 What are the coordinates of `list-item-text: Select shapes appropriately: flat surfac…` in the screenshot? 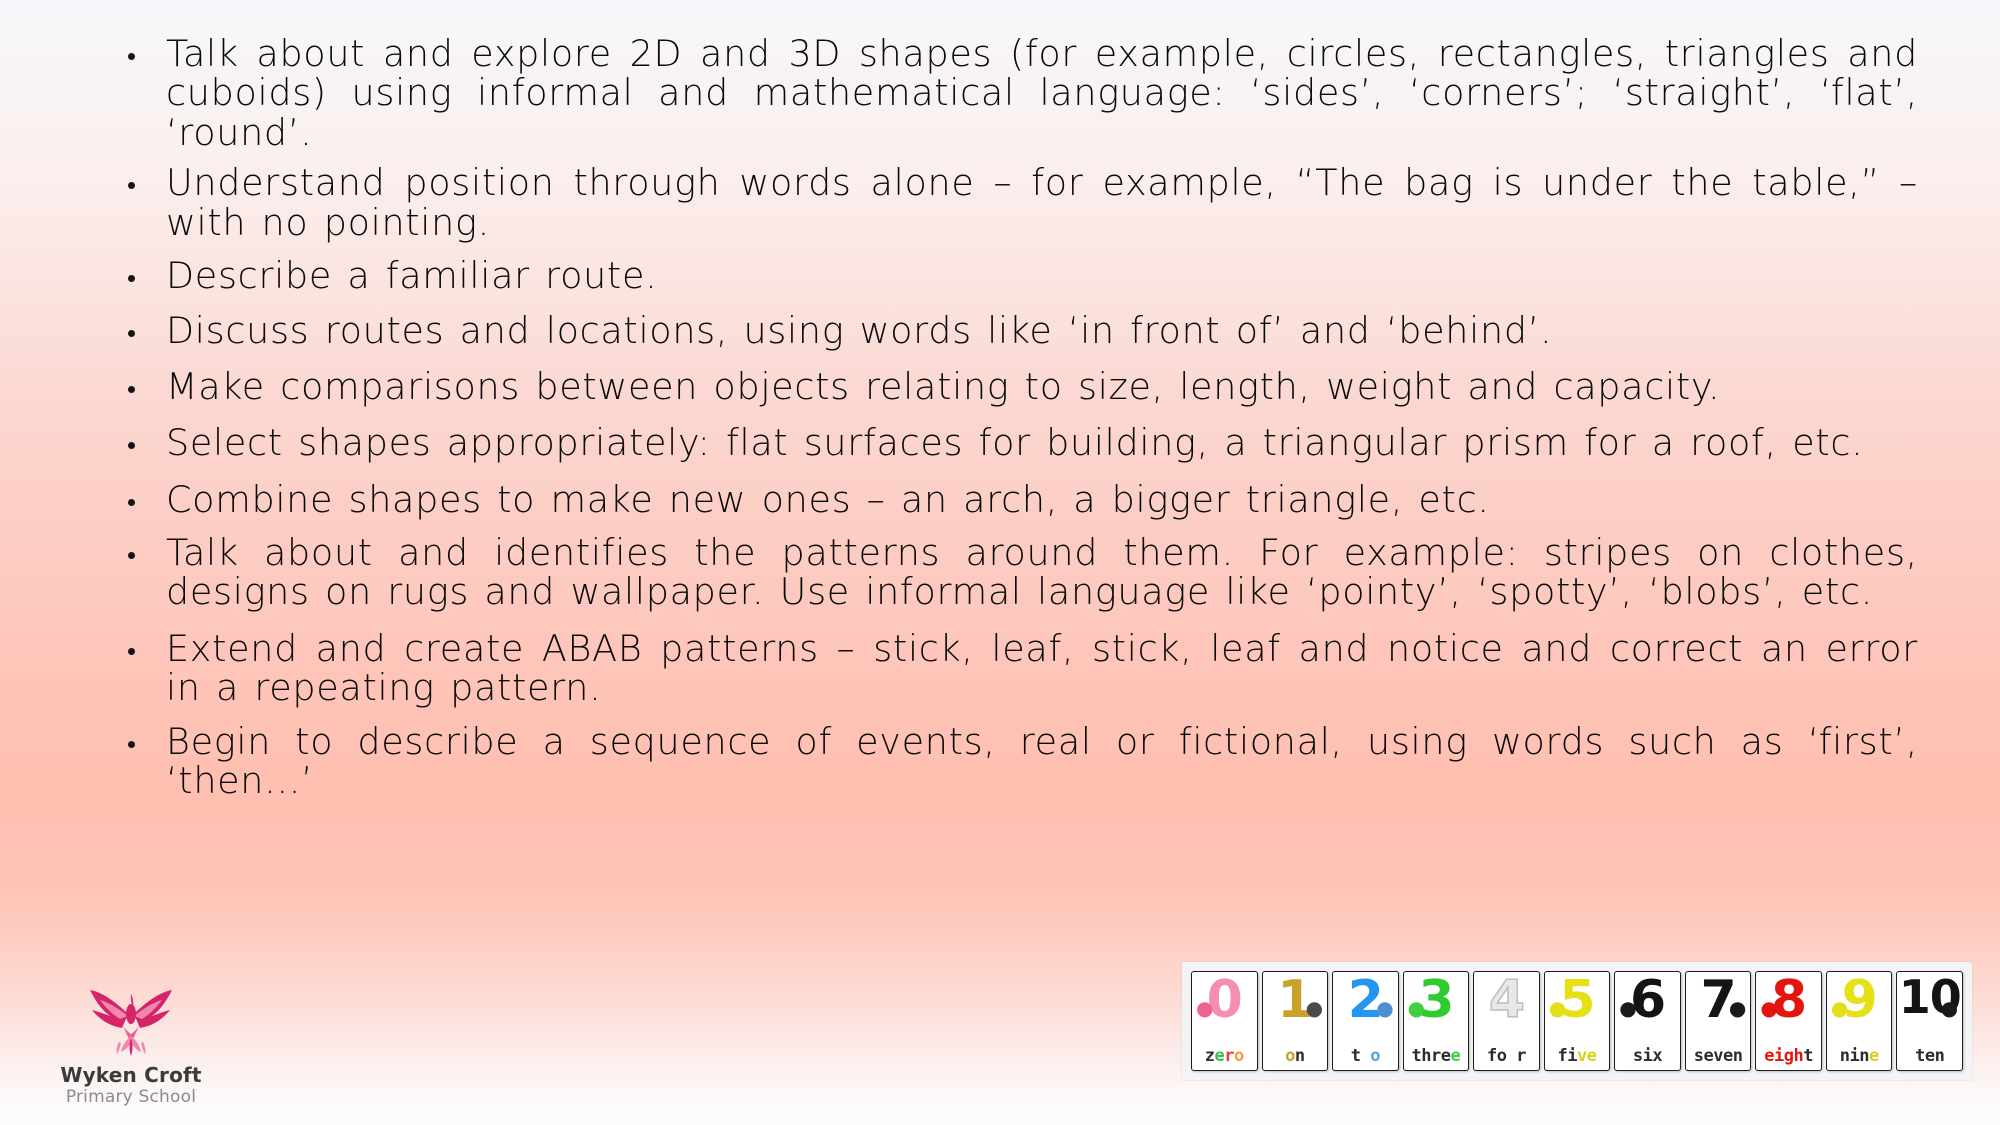 It's located at (1015, 443).